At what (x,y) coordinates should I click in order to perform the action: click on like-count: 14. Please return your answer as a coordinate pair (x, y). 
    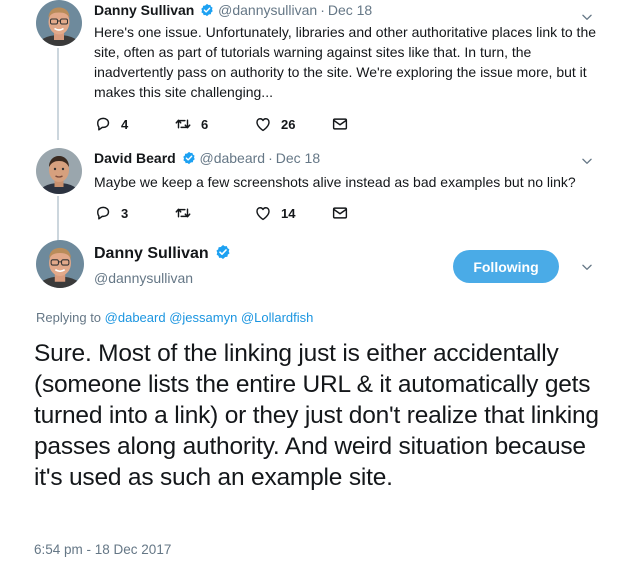
    Looking at the image, I should click on (288, 213).